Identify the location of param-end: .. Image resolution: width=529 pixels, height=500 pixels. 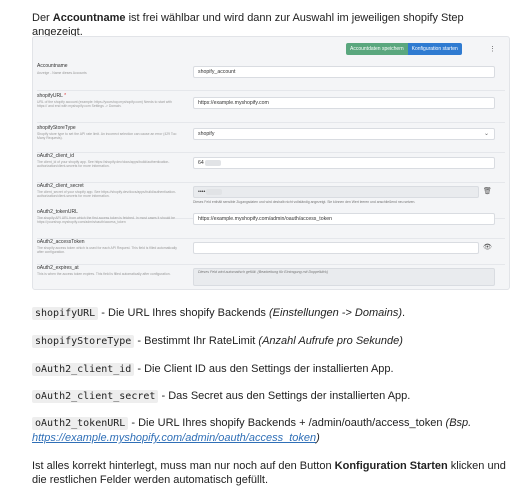
(403, 313).